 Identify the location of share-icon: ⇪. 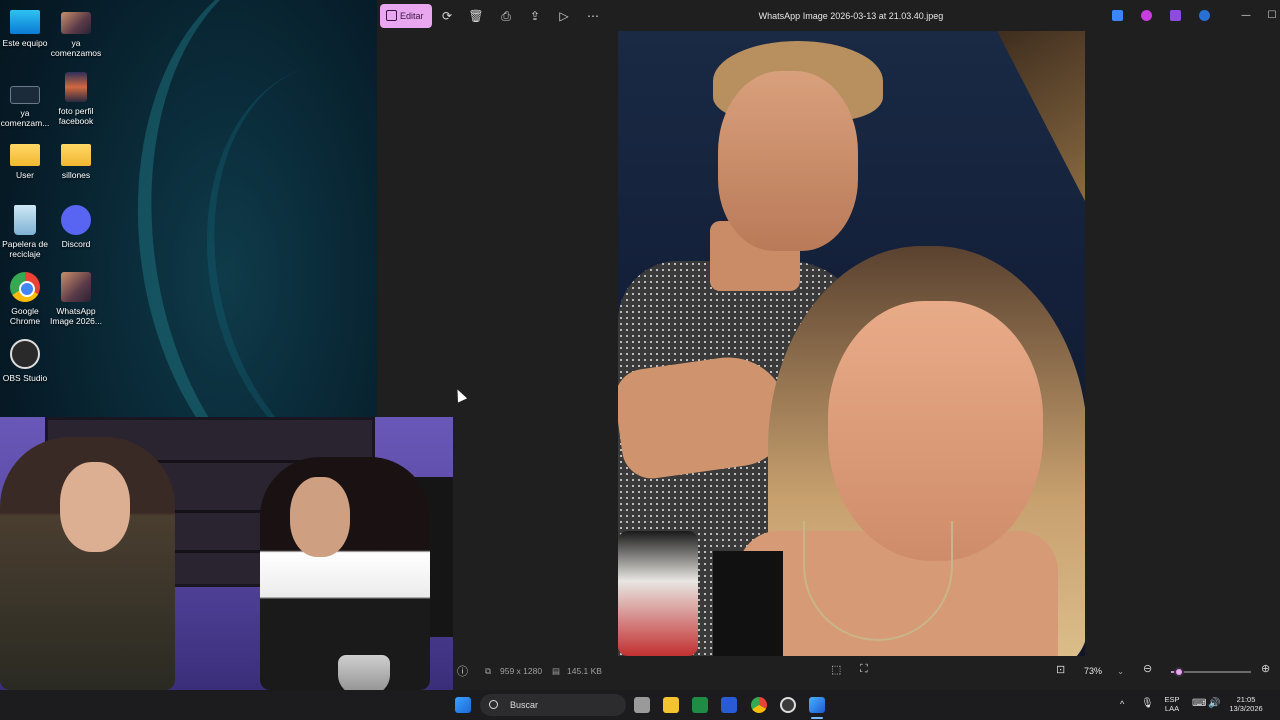
(535, 16).